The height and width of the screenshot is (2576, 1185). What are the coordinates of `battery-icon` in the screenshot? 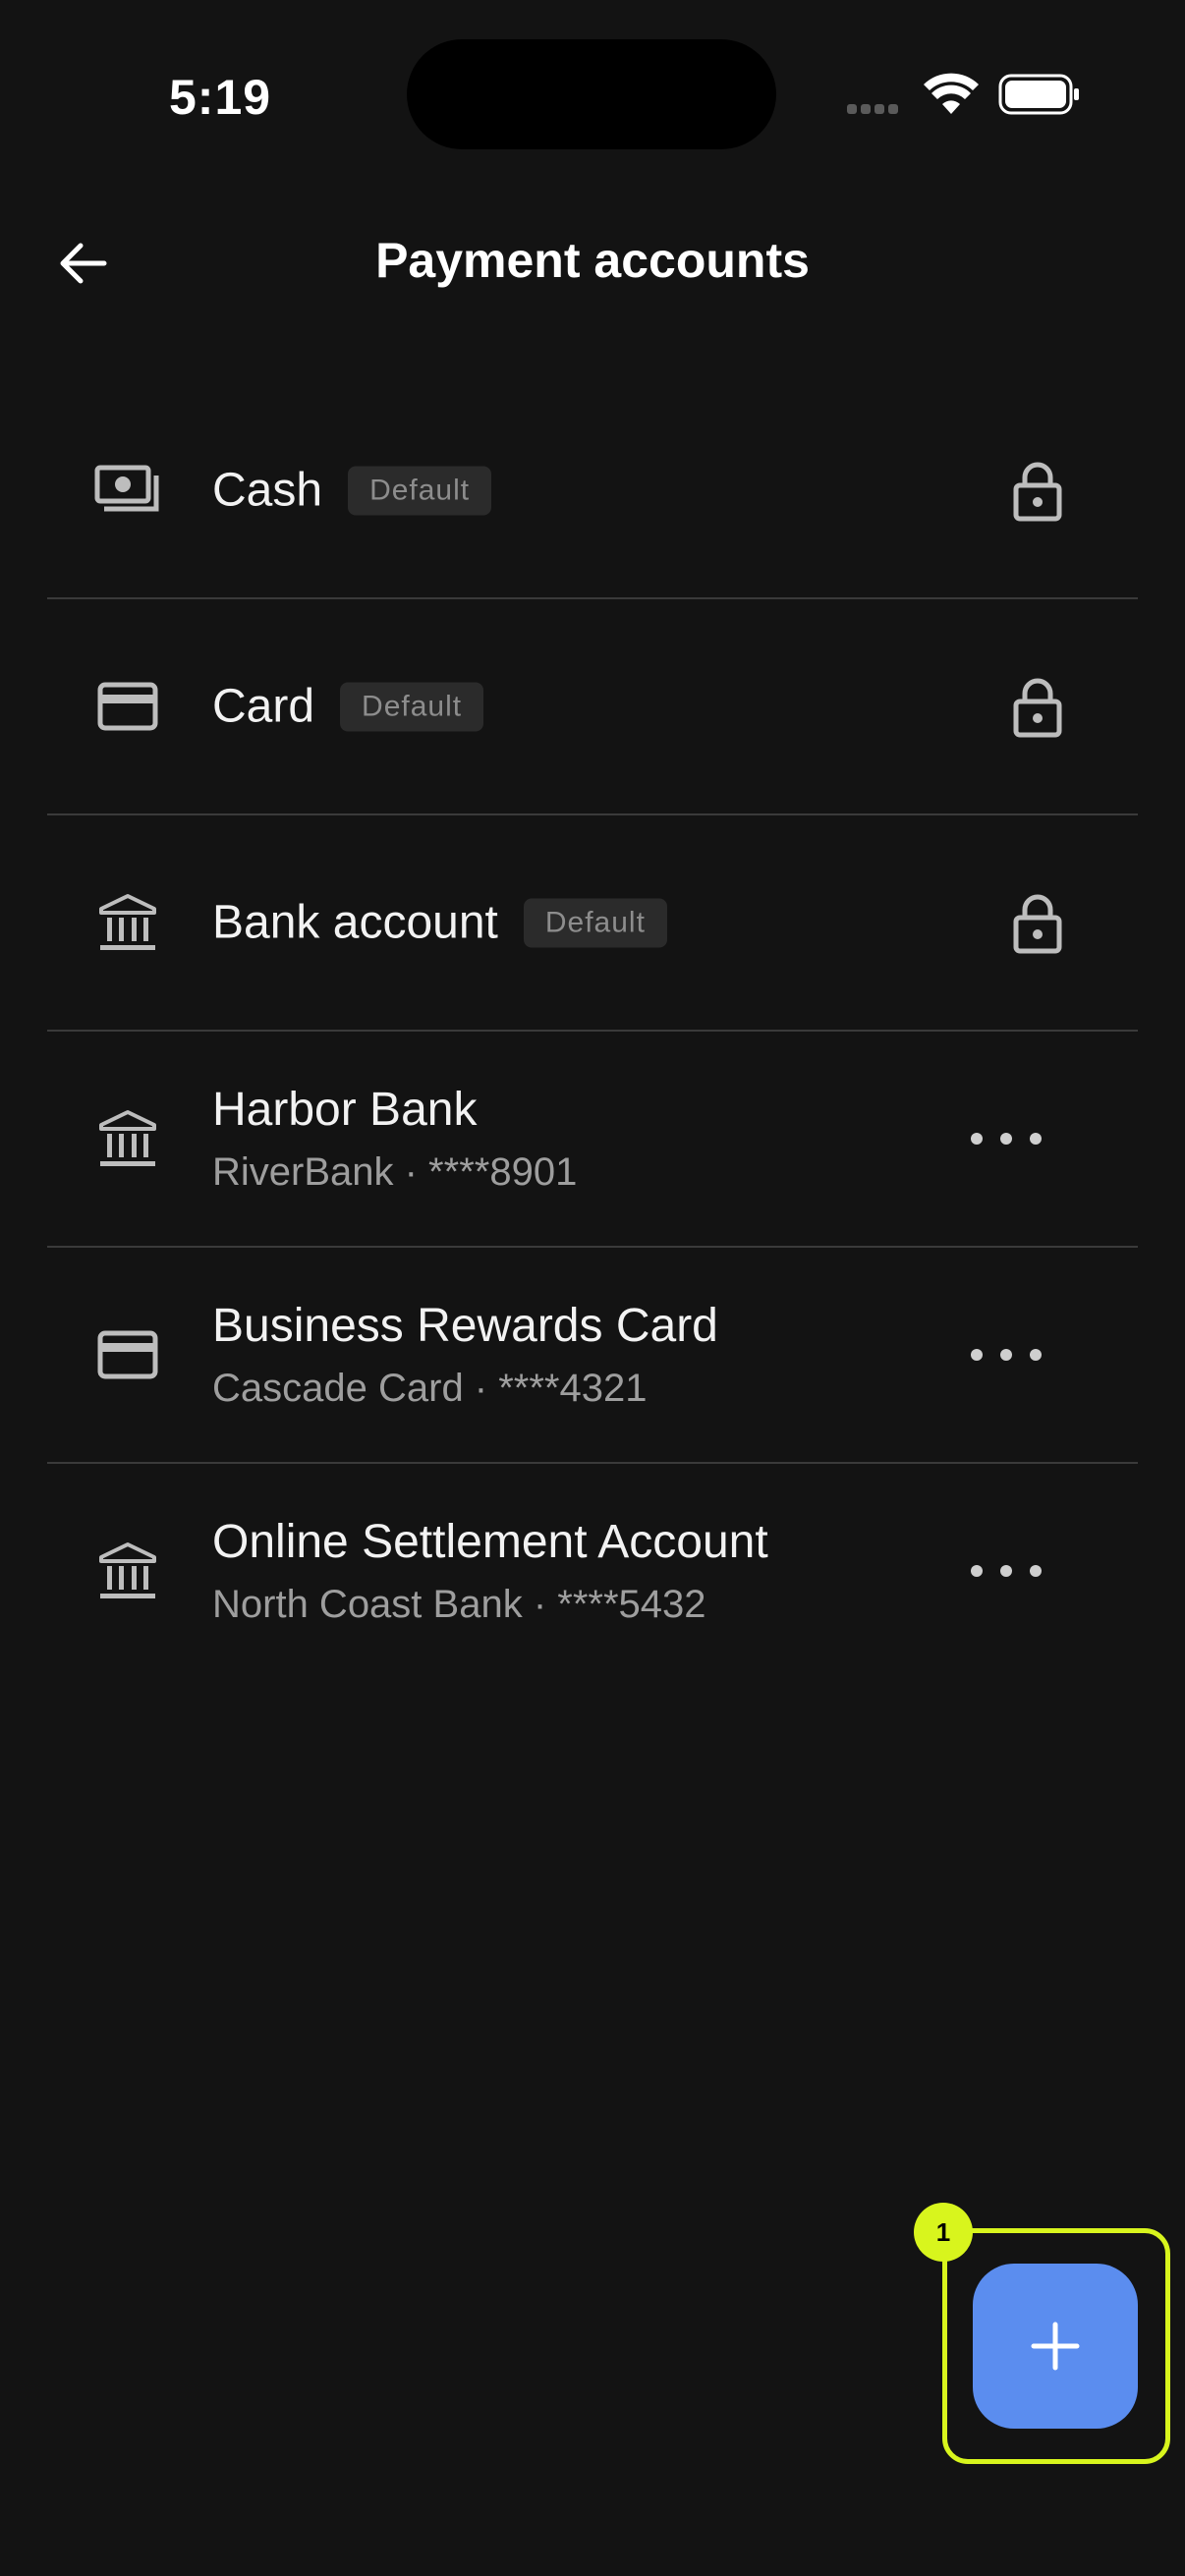 It's located at (1038, 94).